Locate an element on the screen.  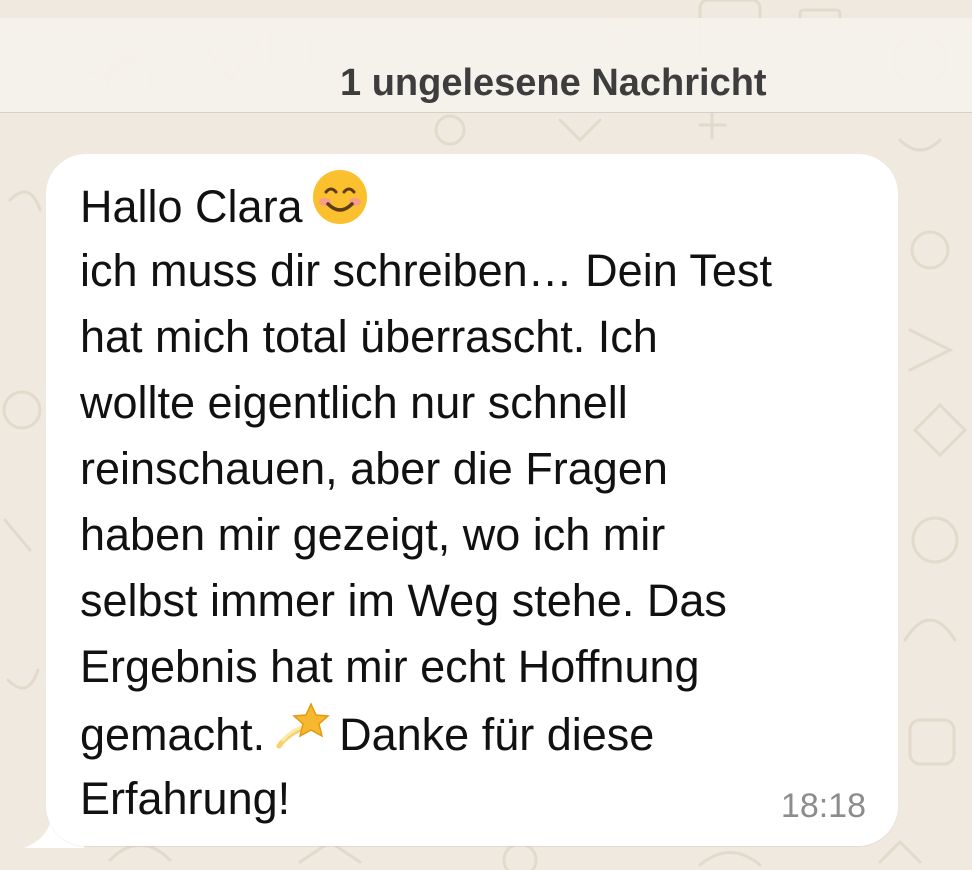
message-line-text: selbst immer im Weg stehe. Das is located at coordinates (403, 600).